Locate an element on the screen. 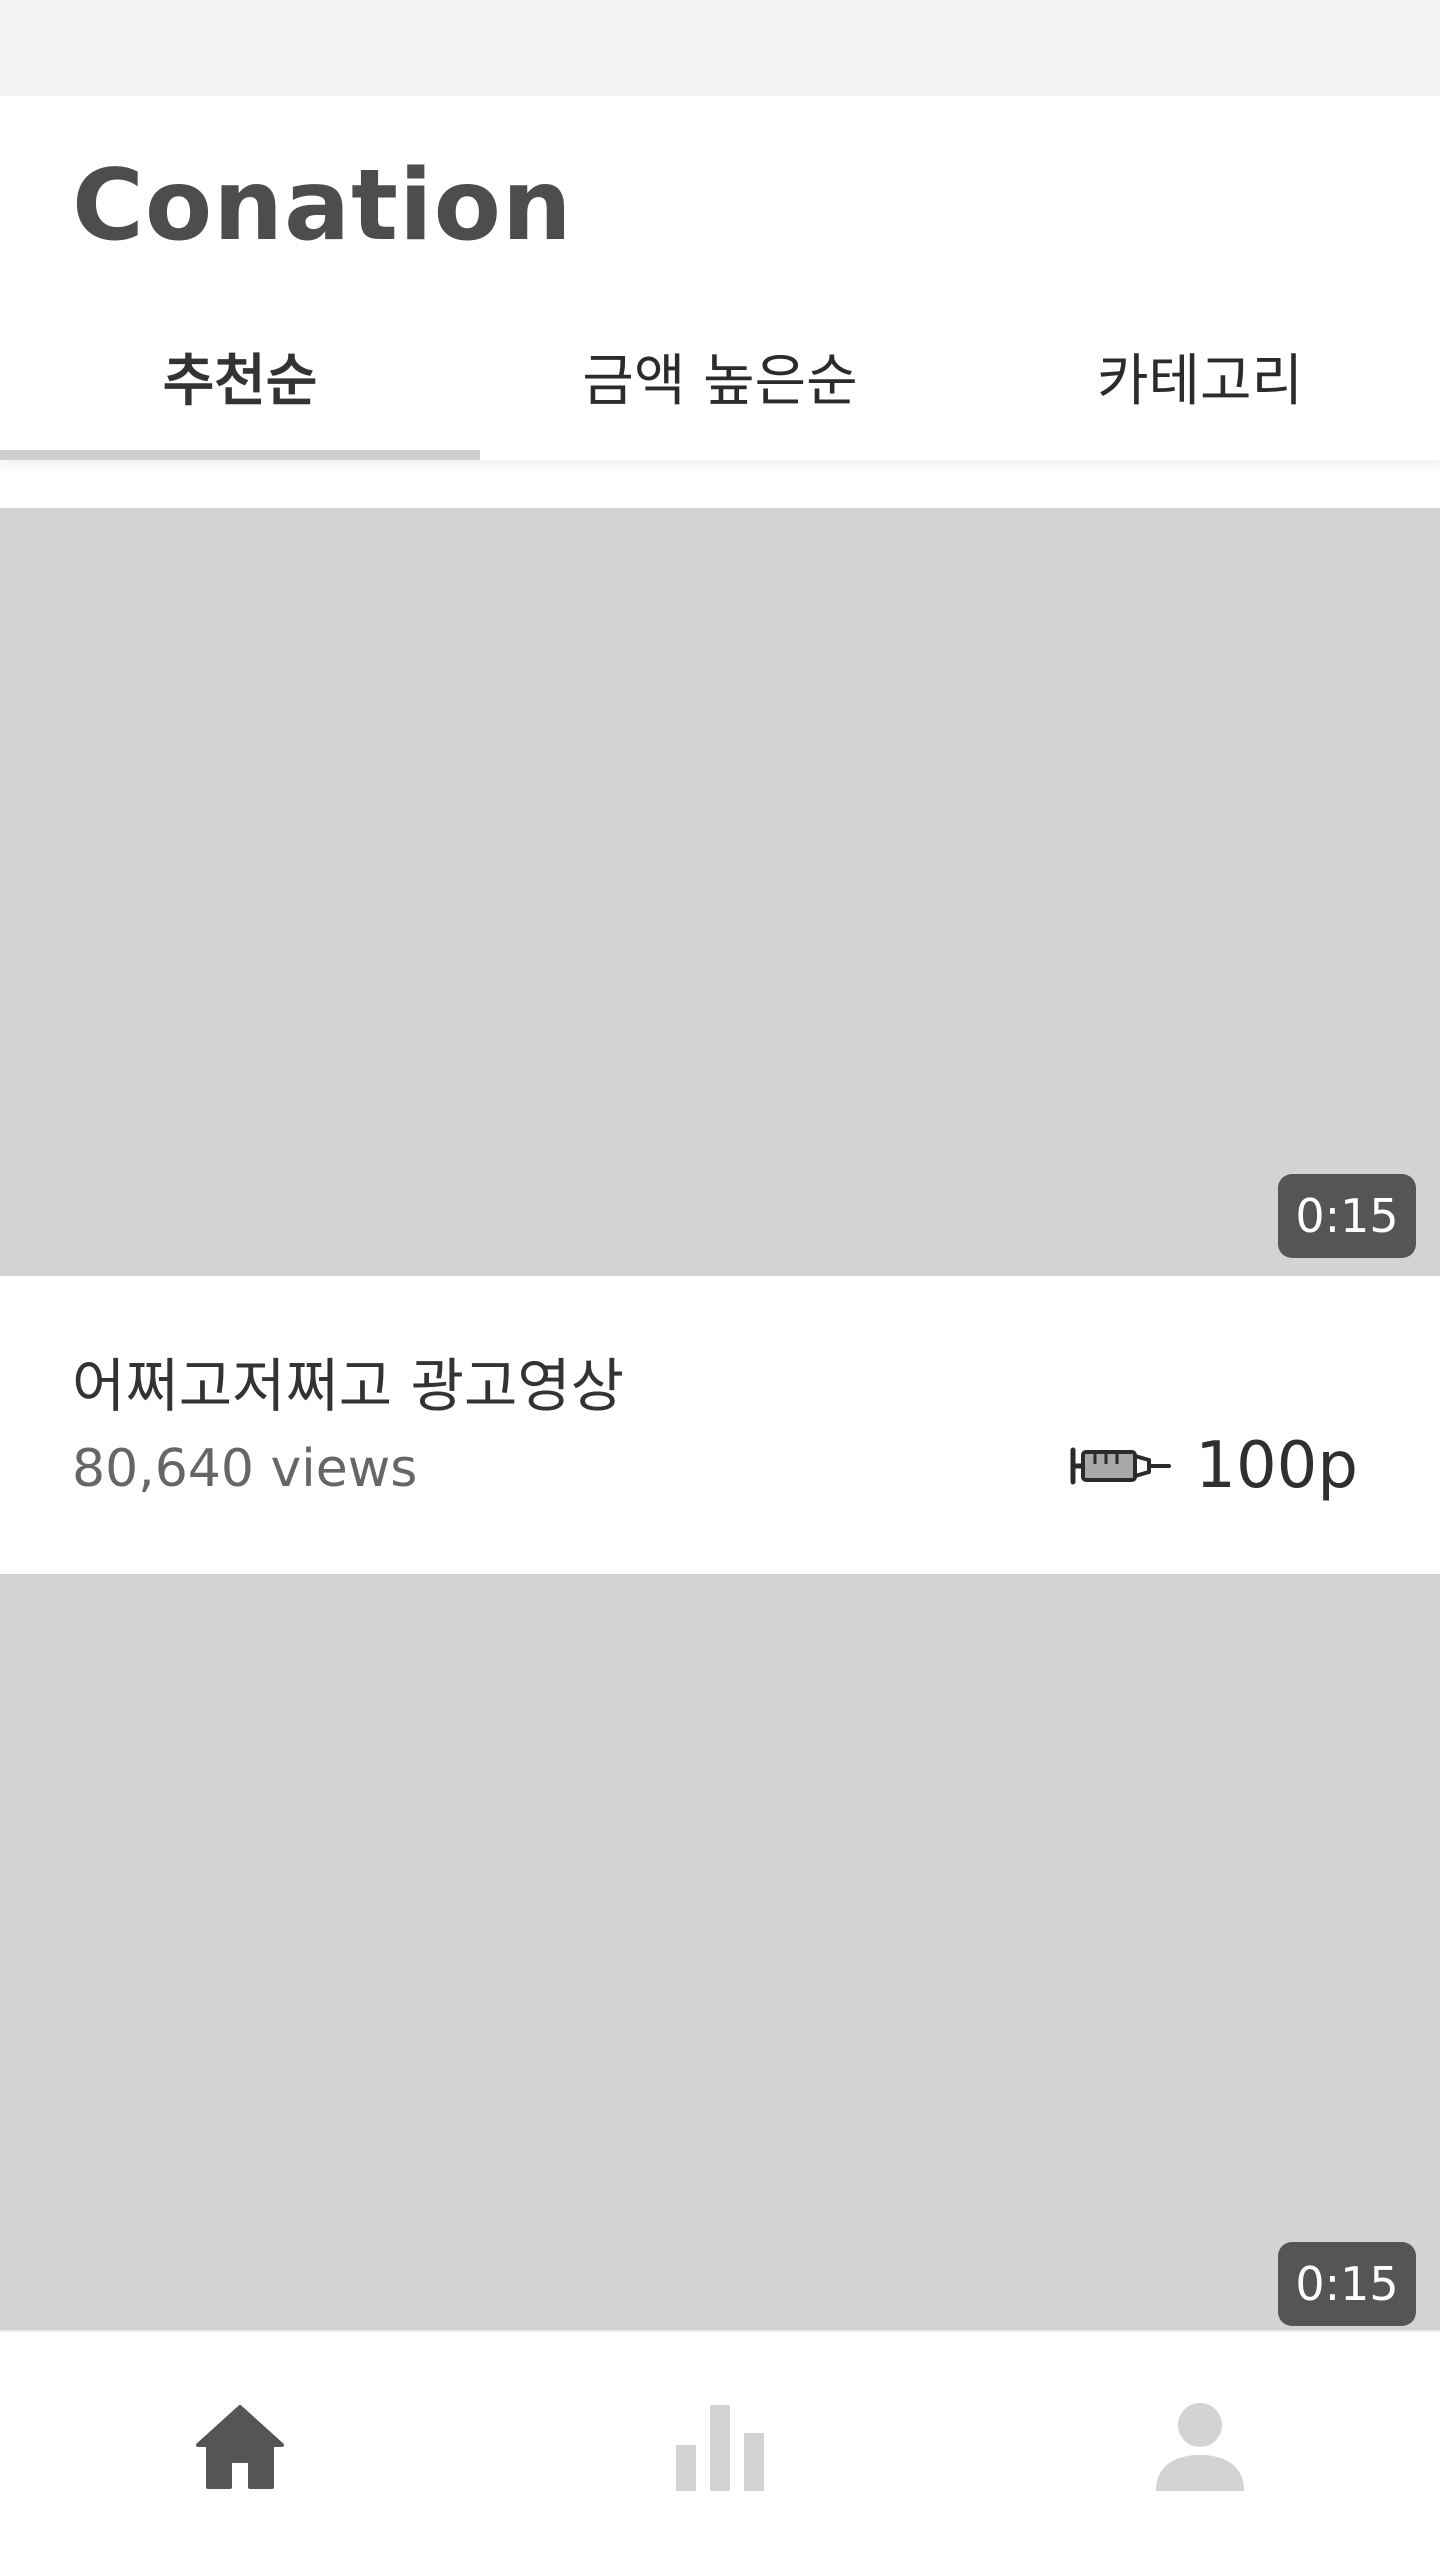 The width and height of the screenshot is (1440, 2562). view-count: 80,640 views is located at coordinates (245, 1469).